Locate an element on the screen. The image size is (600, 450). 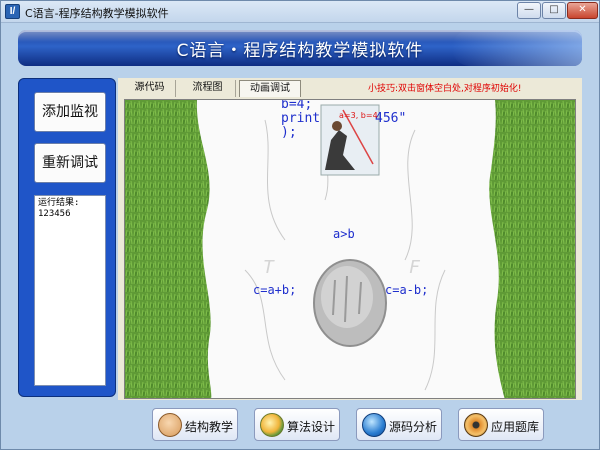
app-icon: I/ is located at coordinates (12, 11).